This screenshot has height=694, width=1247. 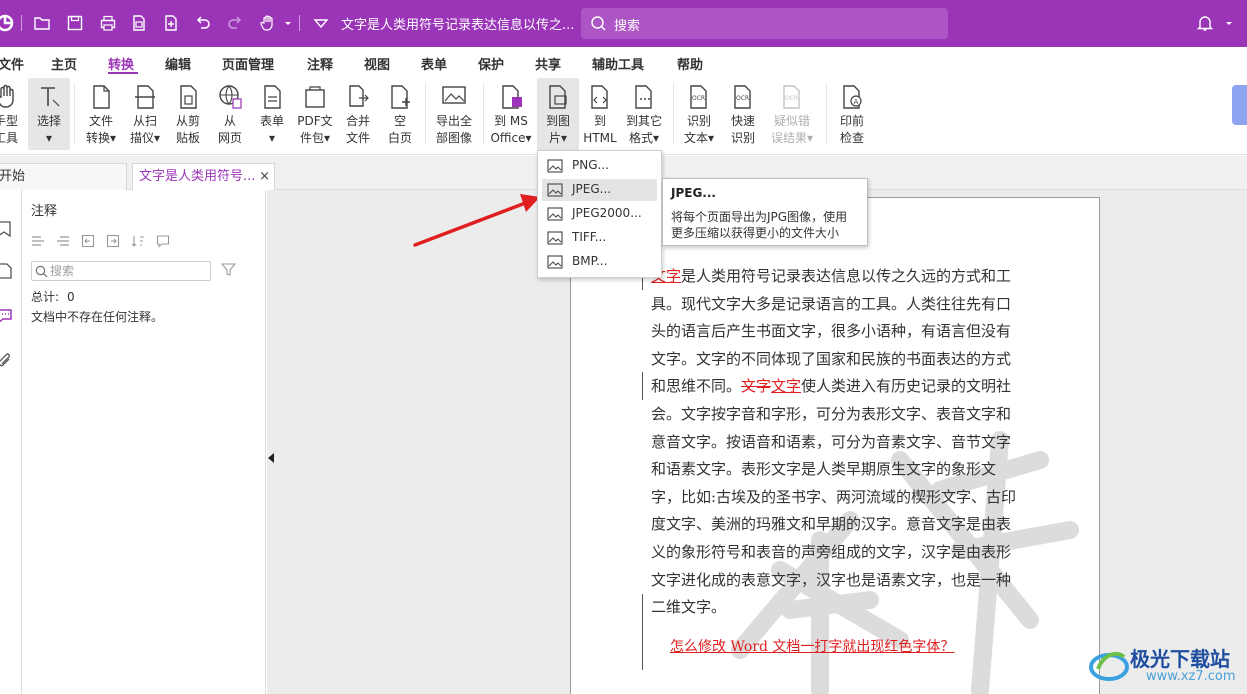 I want to click on tab-document: 文字是人类用符号... ×, so click(x=203, y=176).